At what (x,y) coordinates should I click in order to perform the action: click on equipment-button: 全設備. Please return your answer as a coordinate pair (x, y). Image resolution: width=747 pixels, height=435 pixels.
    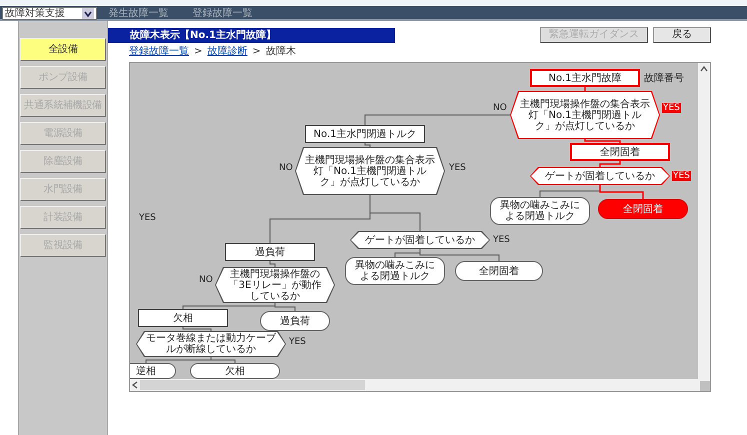
    Looking at the image, I should click on (63, 49).